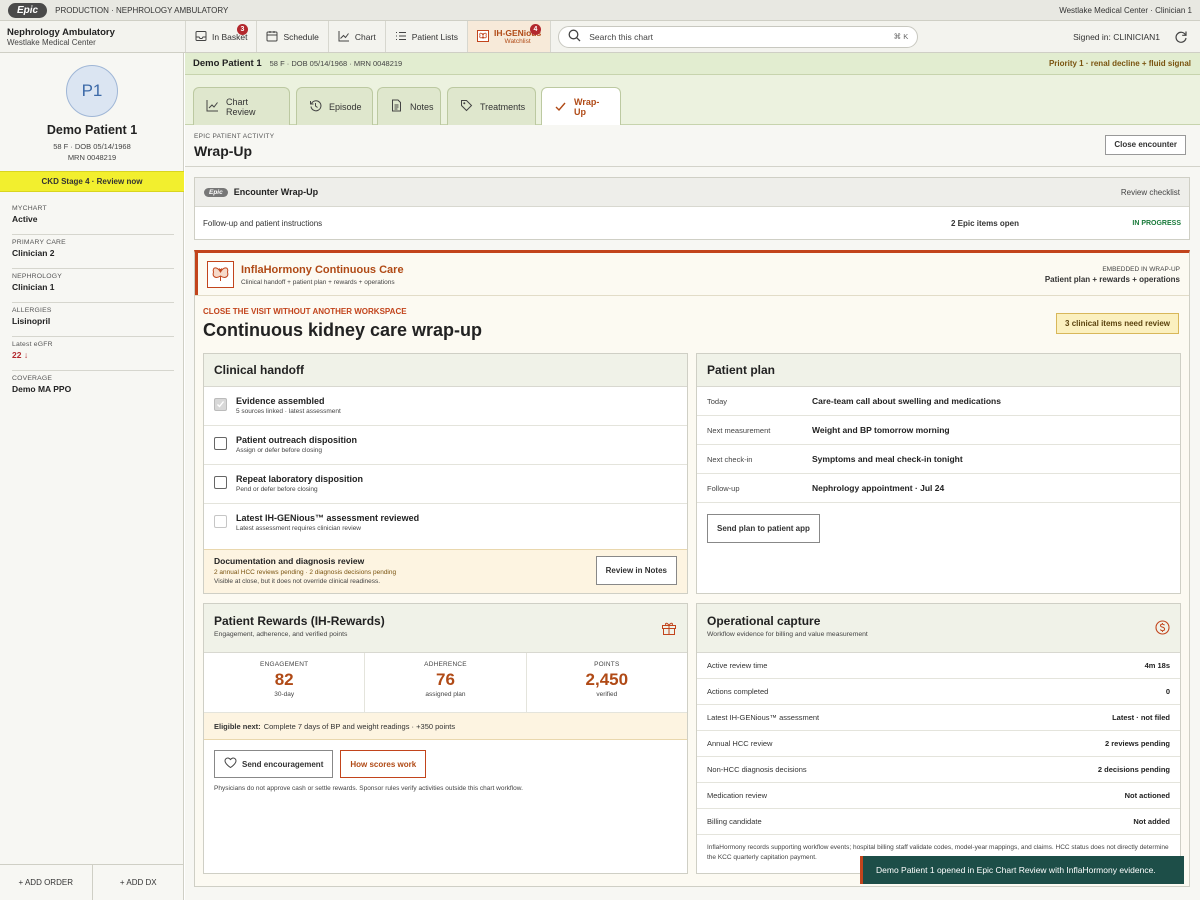 This screenshot has height=900, width=1200. I want to click on chart-line-icon, so click(212, 106).